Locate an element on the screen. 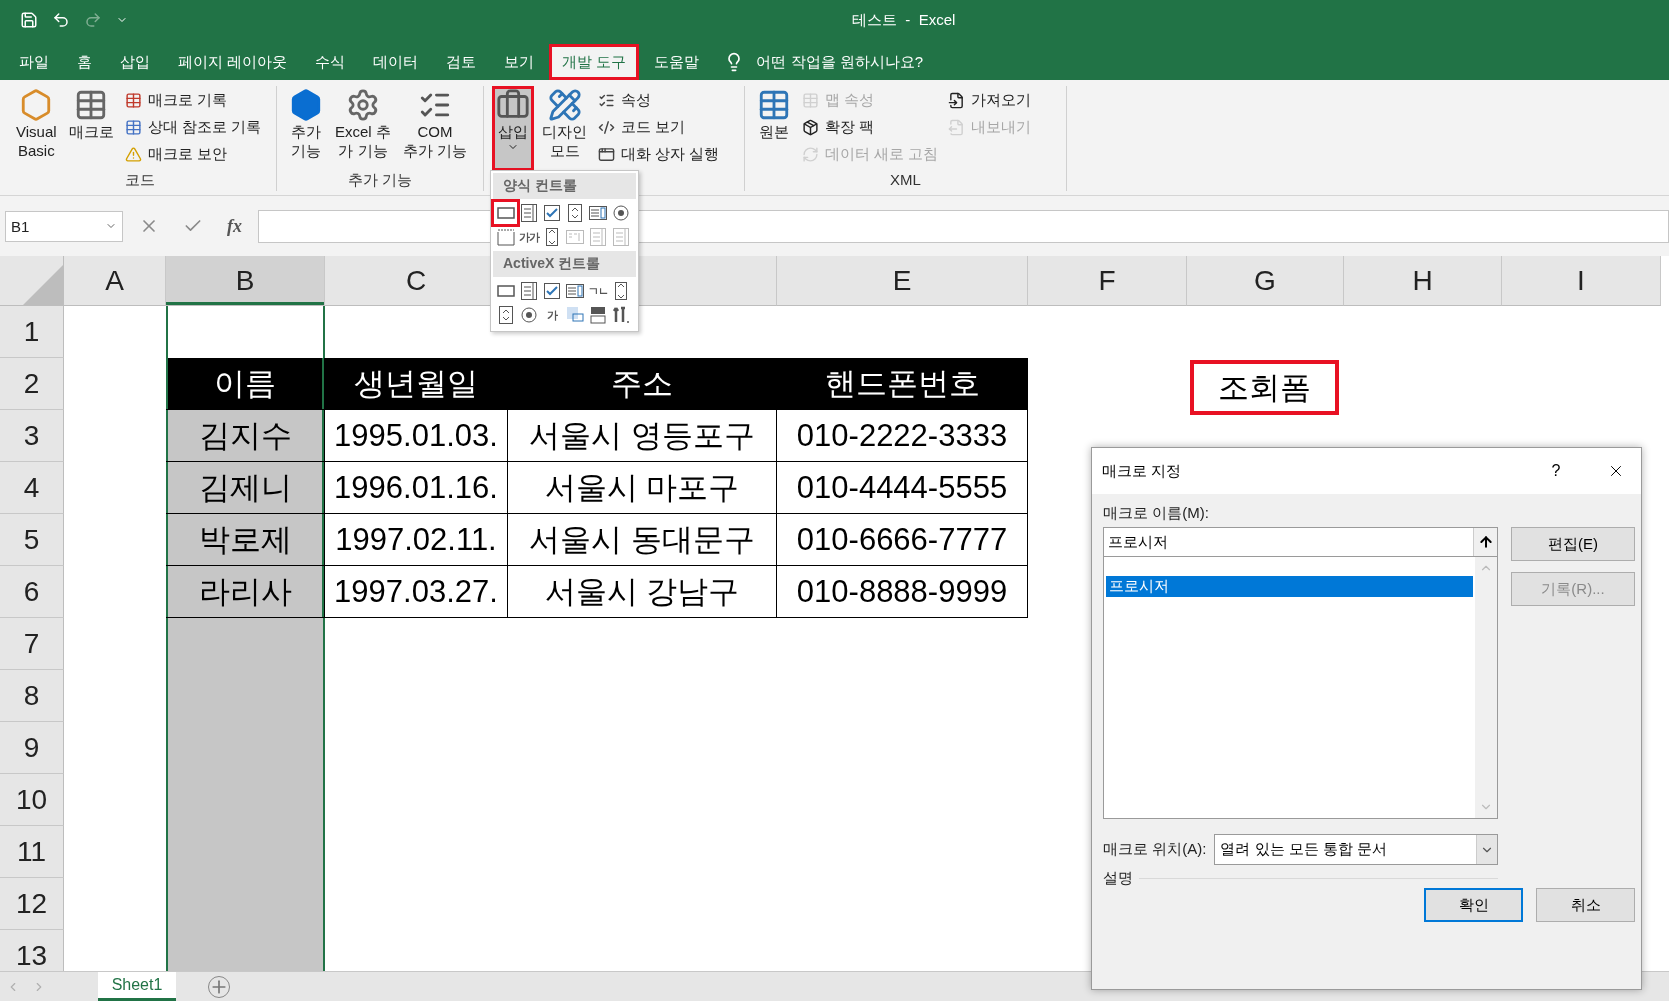 This screenshot has height=1001, width=1669. group-label: XML is located at coordinates (905, 180).